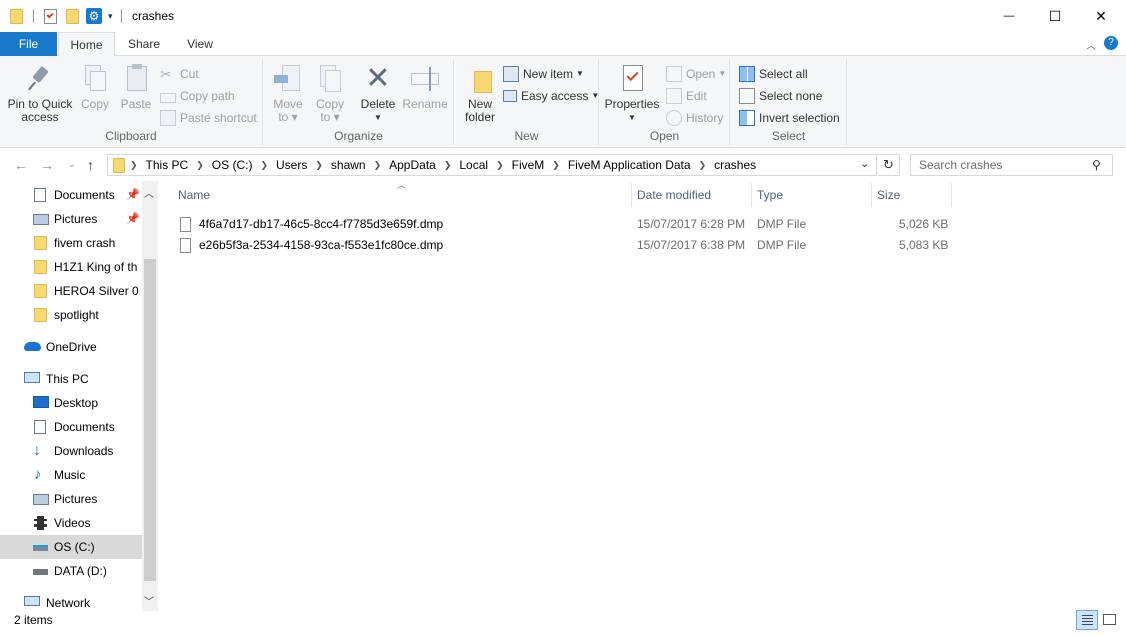 This screenshot has height=635, width=1126. Describe the element at coordinates (1087, 620) in the screenshot. I see `details-view-button` at that location.